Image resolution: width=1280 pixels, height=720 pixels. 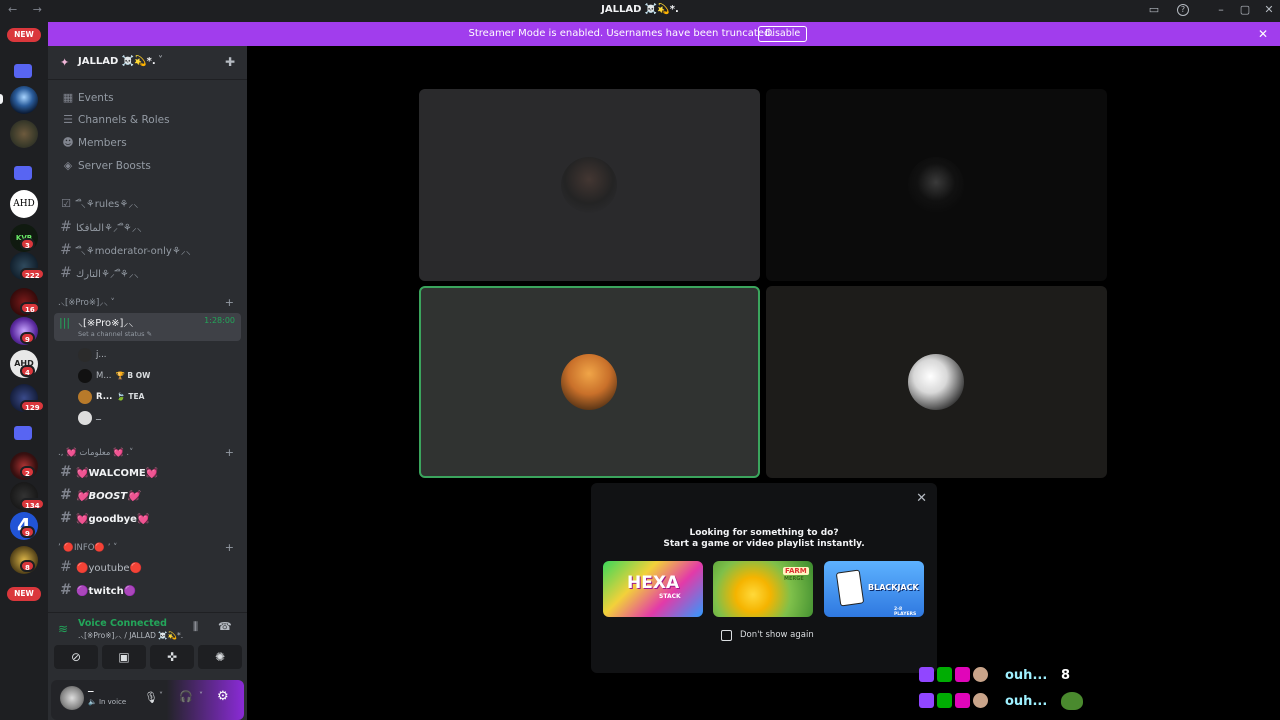 I want to click on server-icon-ahd: AHD, so click(x=24, y=204).